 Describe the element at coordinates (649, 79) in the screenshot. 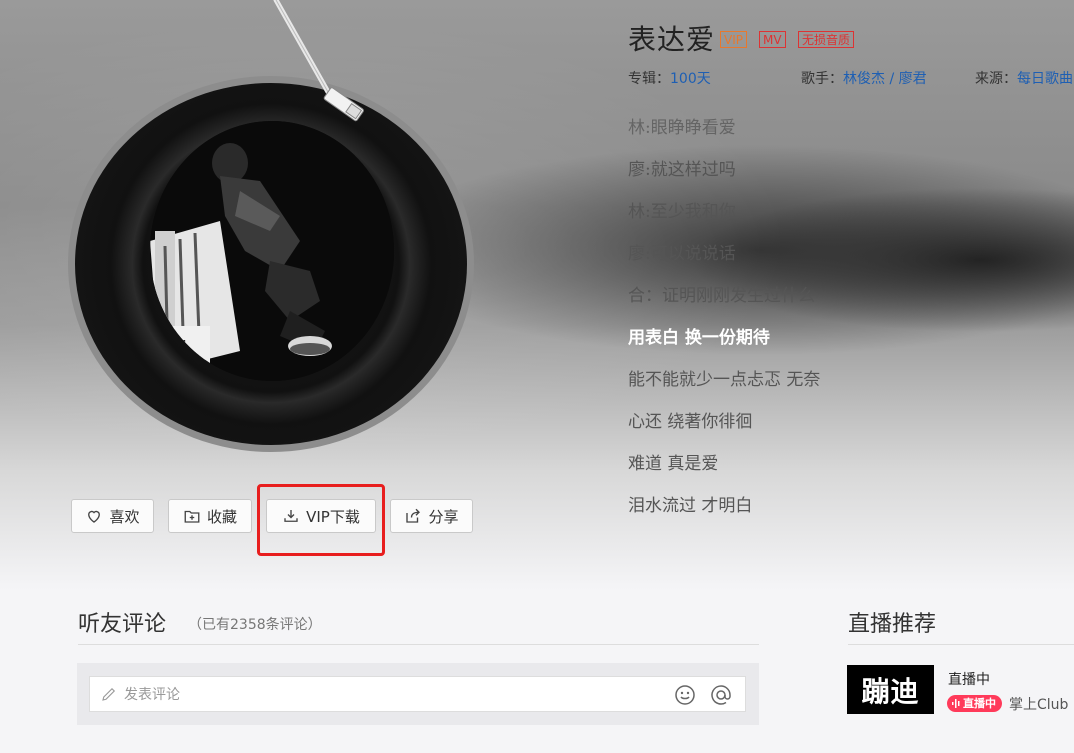

I see `album-label: 专辑：` at that location.